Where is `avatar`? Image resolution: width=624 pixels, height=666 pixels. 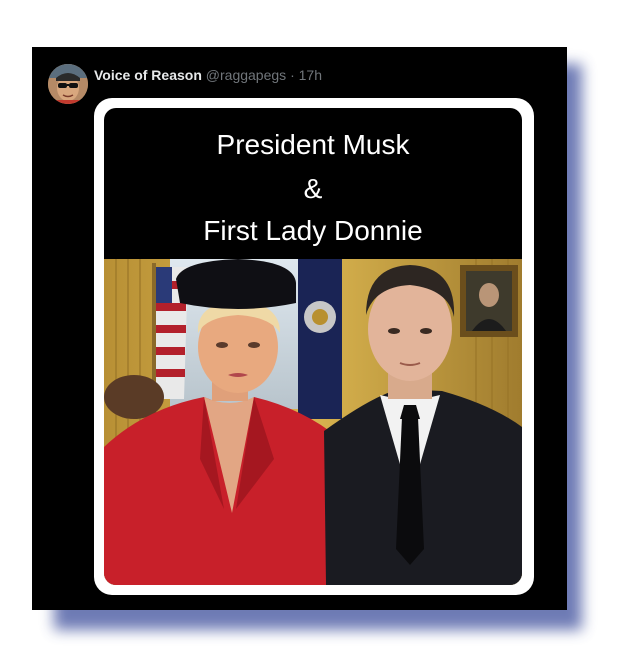
avatar is located at coordinates (68, 84).